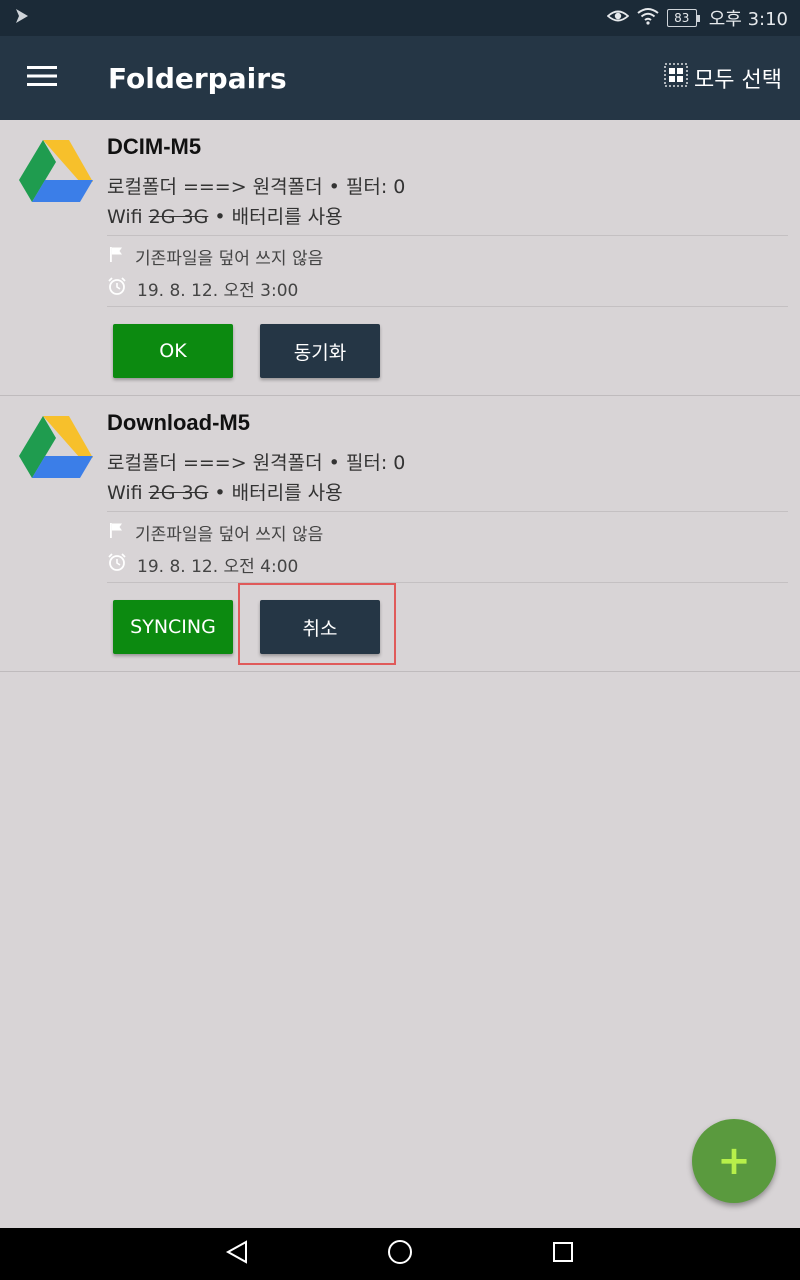  I want to click on wifi-icon, so click(648, 18).